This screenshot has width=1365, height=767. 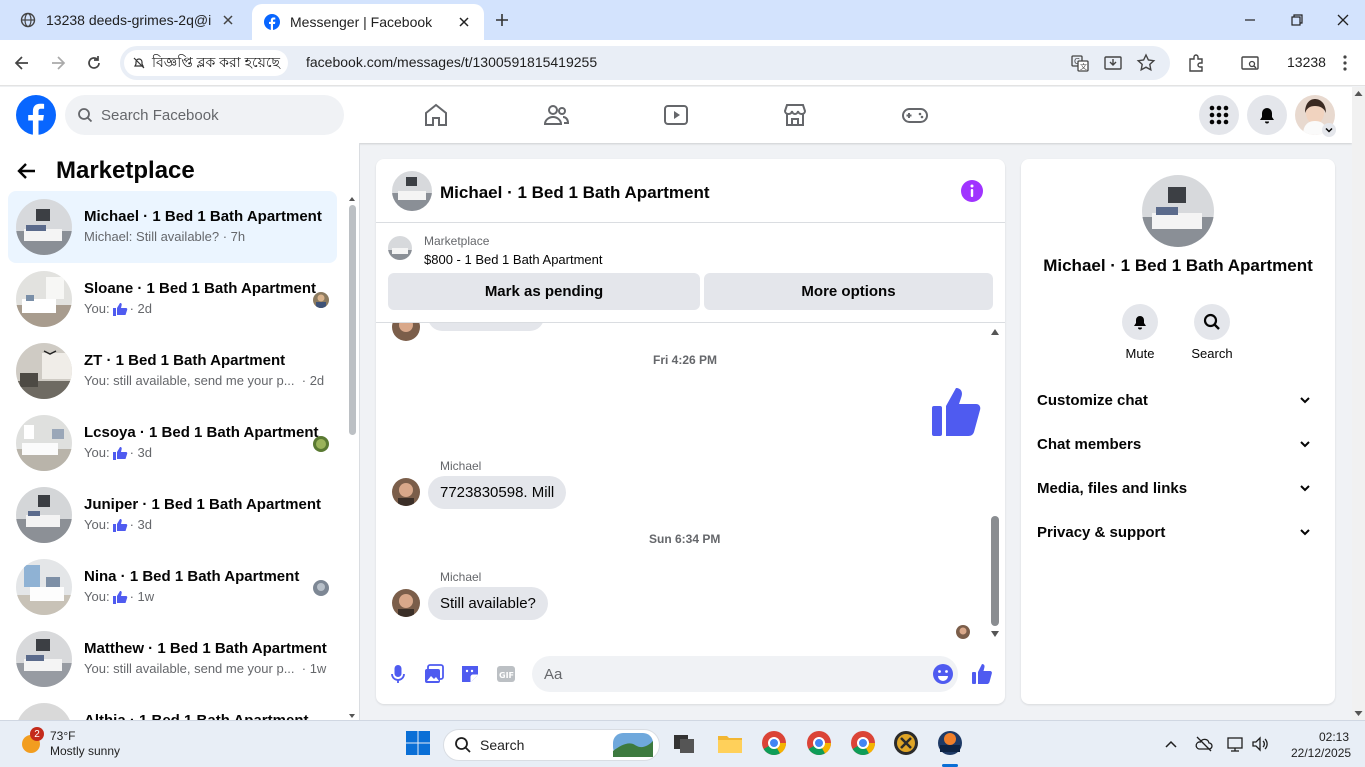 I want to click on photo-icon, so click(x=434, y=674).